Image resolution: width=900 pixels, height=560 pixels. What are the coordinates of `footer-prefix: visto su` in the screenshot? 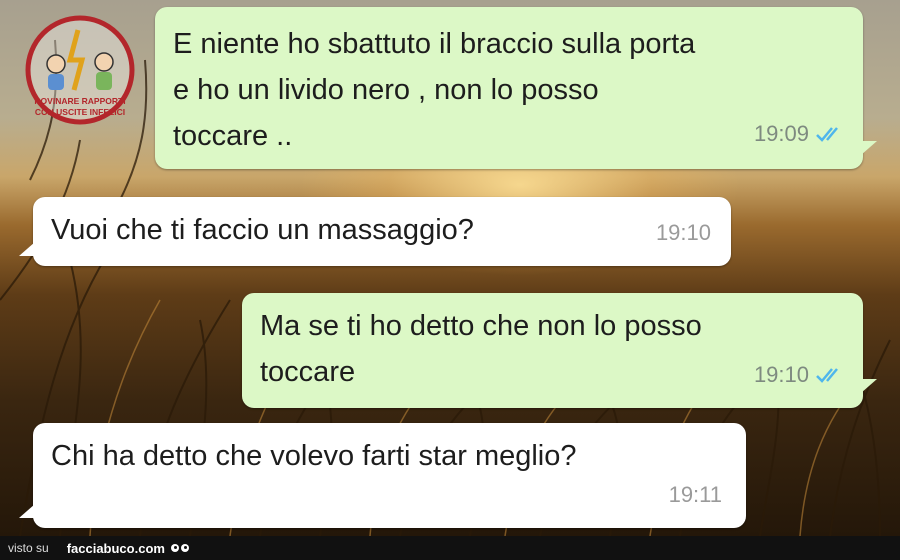 It's located at (28, 548).